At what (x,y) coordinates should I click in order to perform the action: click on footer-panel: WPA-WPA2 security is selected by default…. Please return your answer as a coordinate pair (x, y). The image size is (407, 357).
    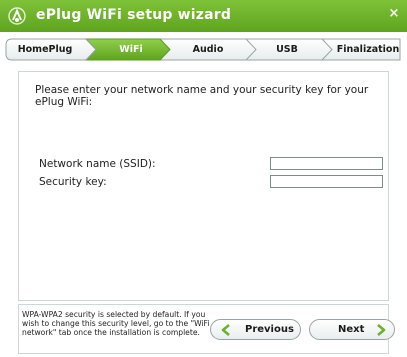
    Looking at the image, I should click on (206, 329).